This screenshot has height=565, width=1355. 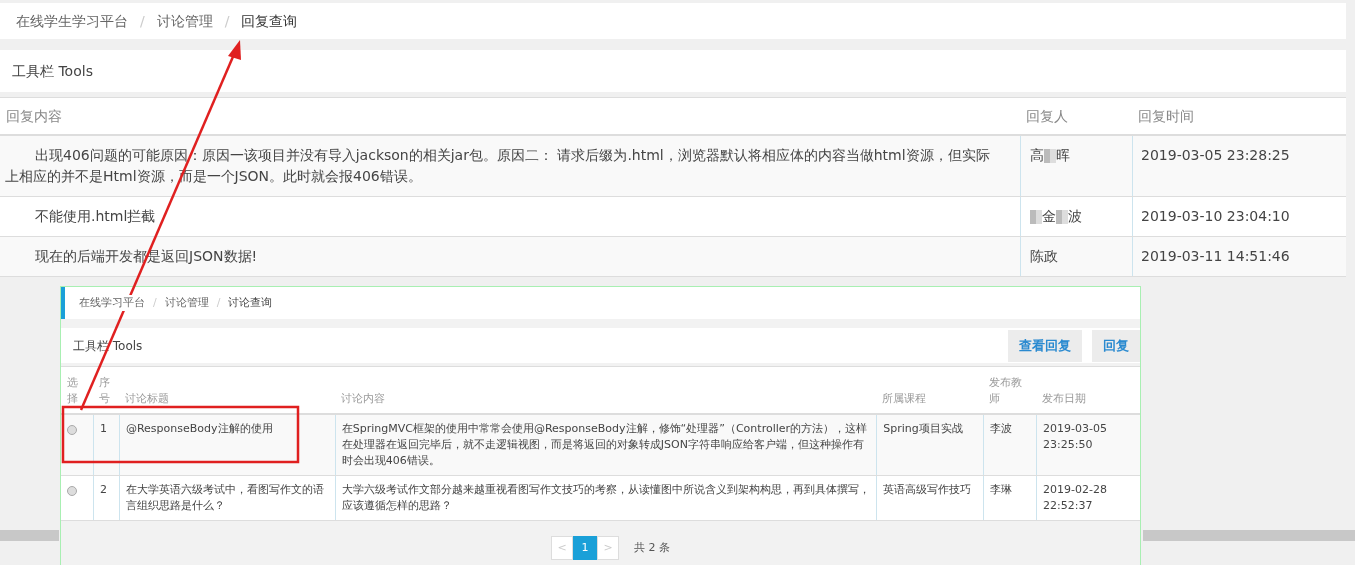 I want to click on table-cell-text: 现在的后端开发都是返回JSON数据!, so click(x=146, y=256).